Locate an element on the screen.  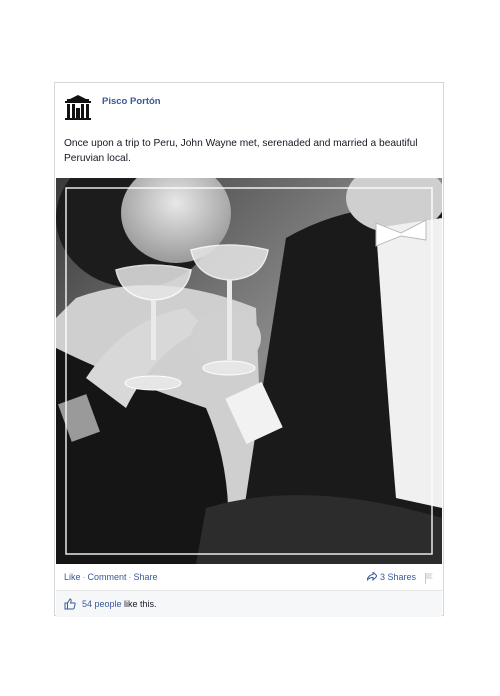
building-logo-icon is located at coordinates (78, 107).